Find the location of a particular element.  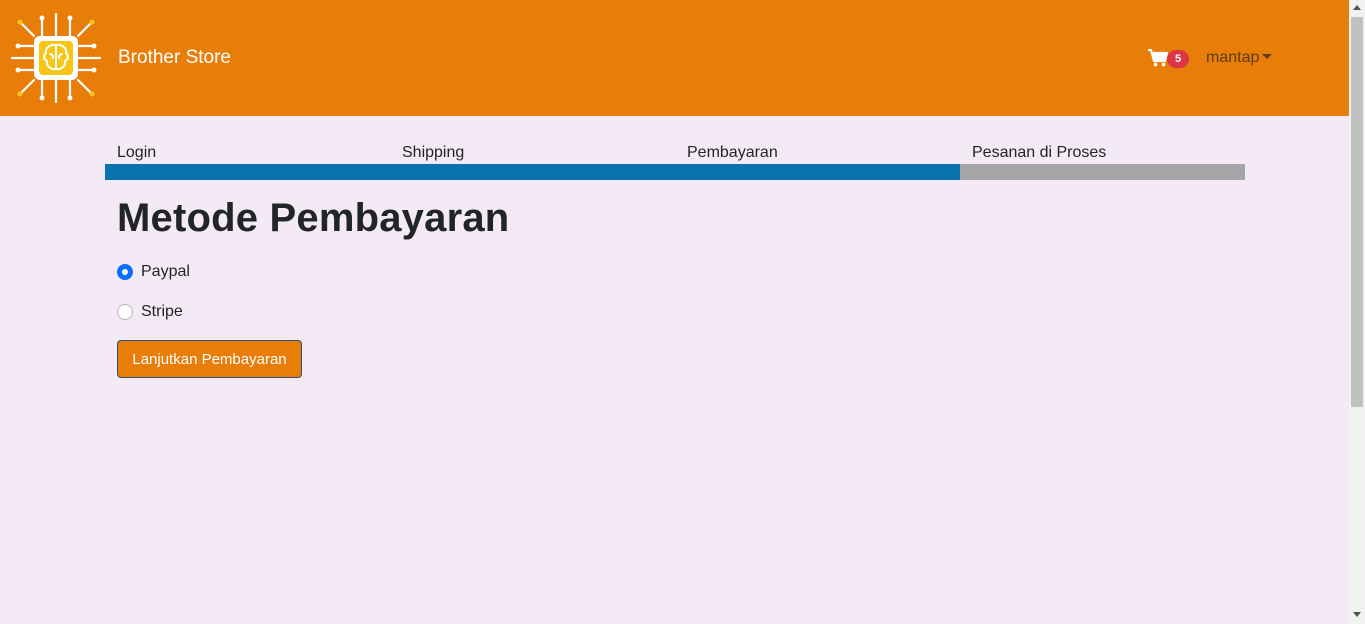

payment-option-paypal: Paypal is located at coordinates (153, 272).